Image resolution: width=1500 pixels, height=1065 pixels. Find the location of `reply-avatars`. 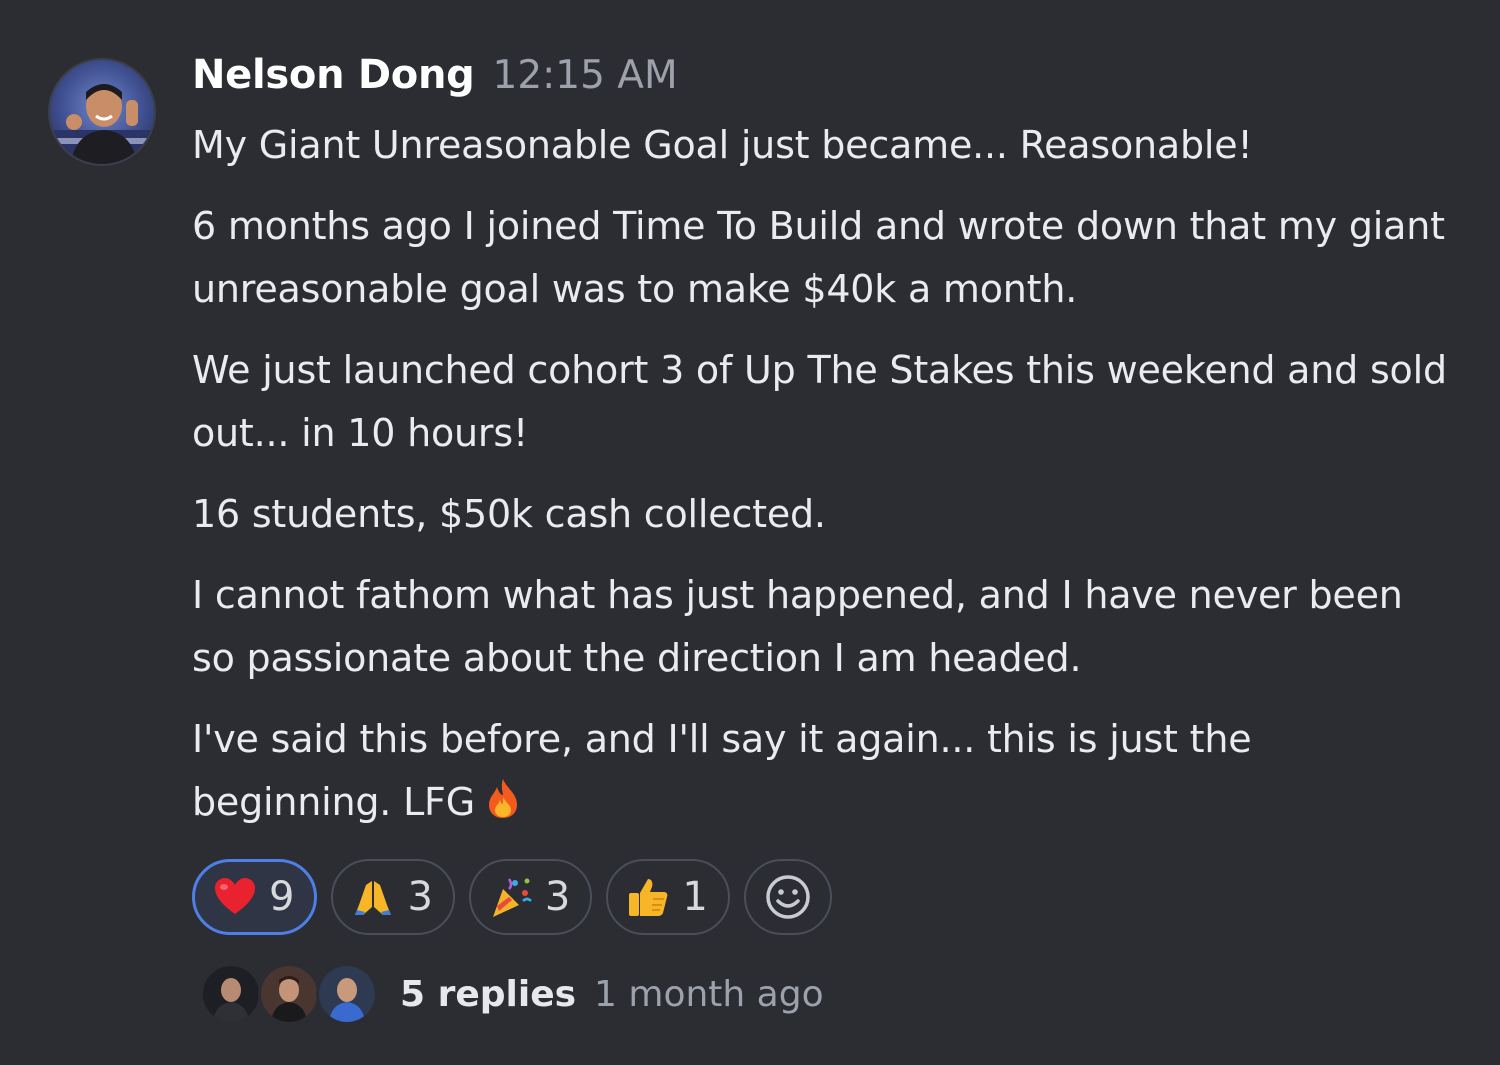

reply-avatars is located at coordinates (289, 994).